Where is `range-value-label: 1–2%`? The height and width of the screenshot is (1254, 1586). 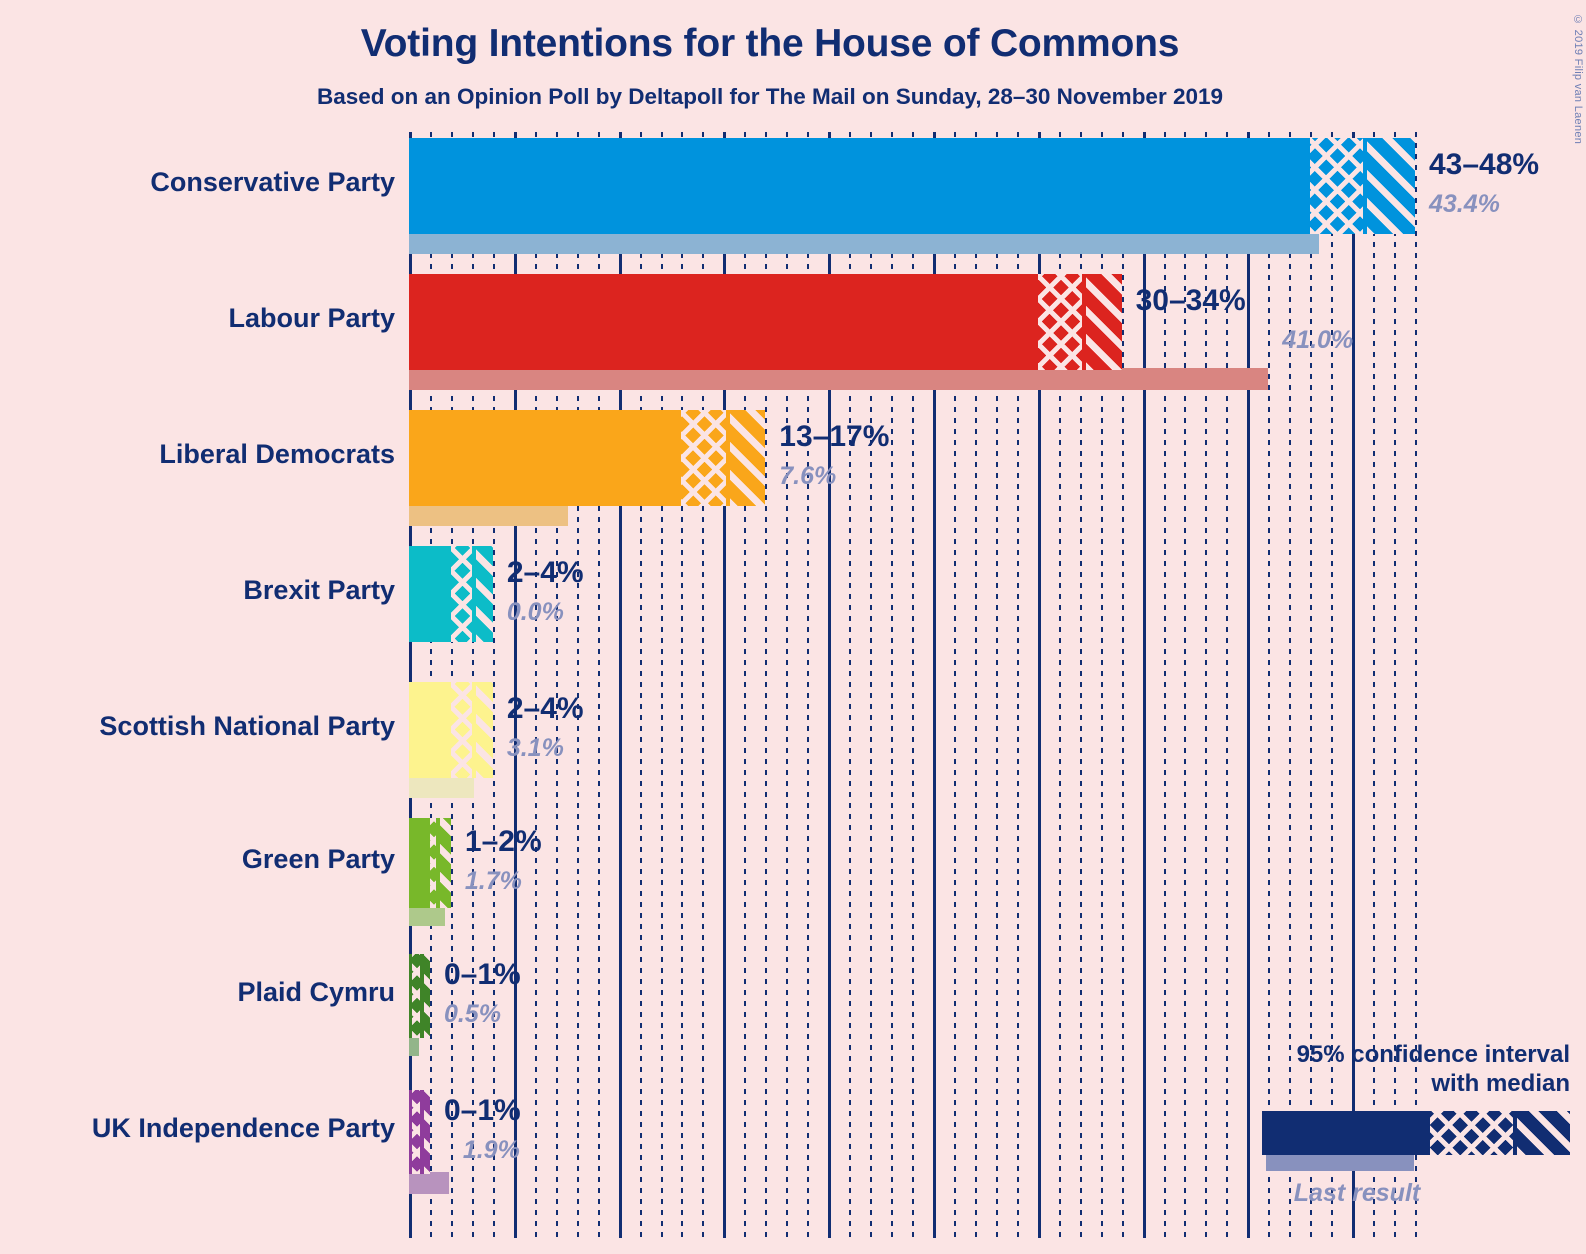
range-value-label: 1–2% is located at coordinates (503, 841).